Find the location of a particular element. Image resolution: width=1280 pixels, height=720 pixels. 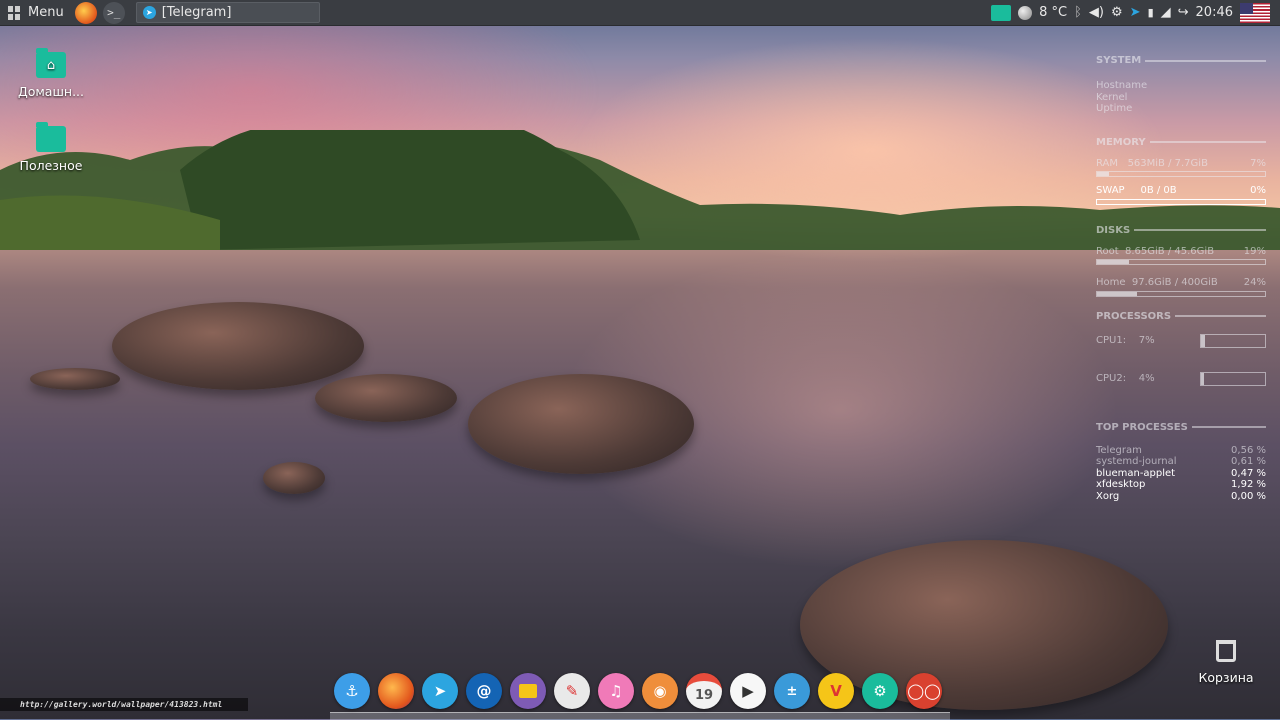

system-tray: 8 °C ᛒ ◀) ⚙ ➤ ▮ ◢ ↪ 20:46 is located at coordinates (1135, 12).